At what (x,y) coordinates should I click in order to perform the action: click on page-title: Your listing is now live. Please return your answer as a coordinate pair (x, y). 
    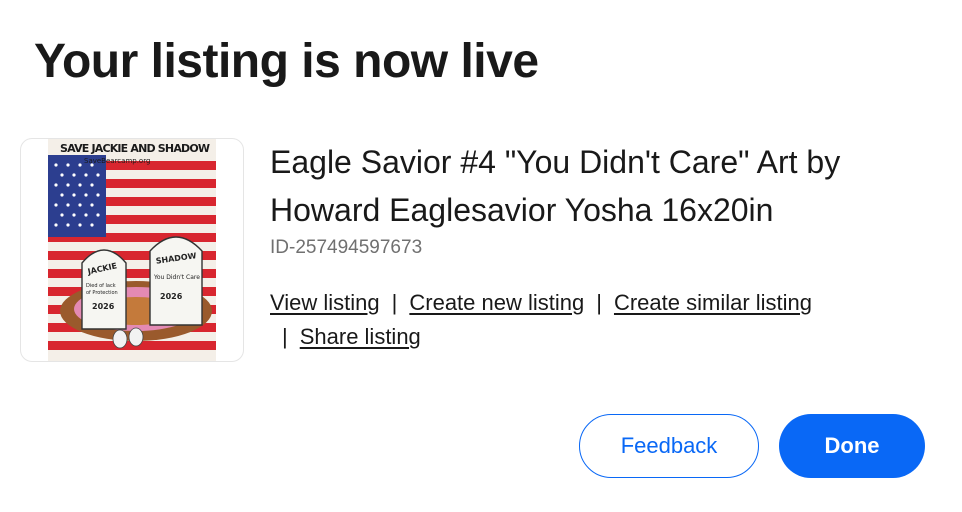
    Looking at the image, I should click on (286, 61).